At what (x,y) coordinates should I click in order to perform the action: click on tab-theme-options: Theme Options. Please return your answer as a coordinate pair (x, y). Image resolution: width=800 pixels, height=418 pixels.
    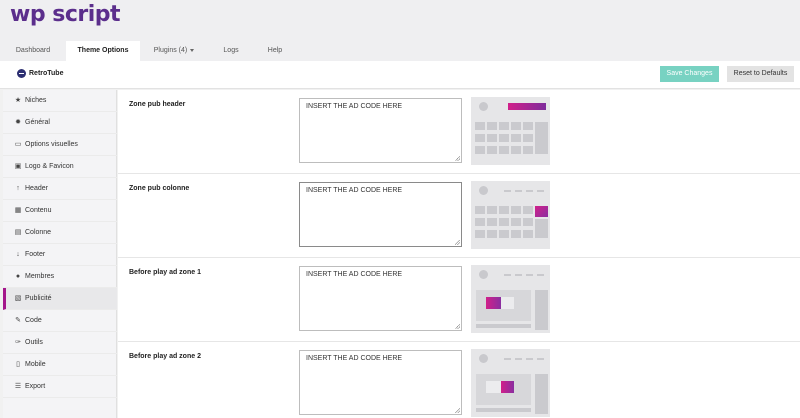
    Looking at the image, I should click on (103, 51).